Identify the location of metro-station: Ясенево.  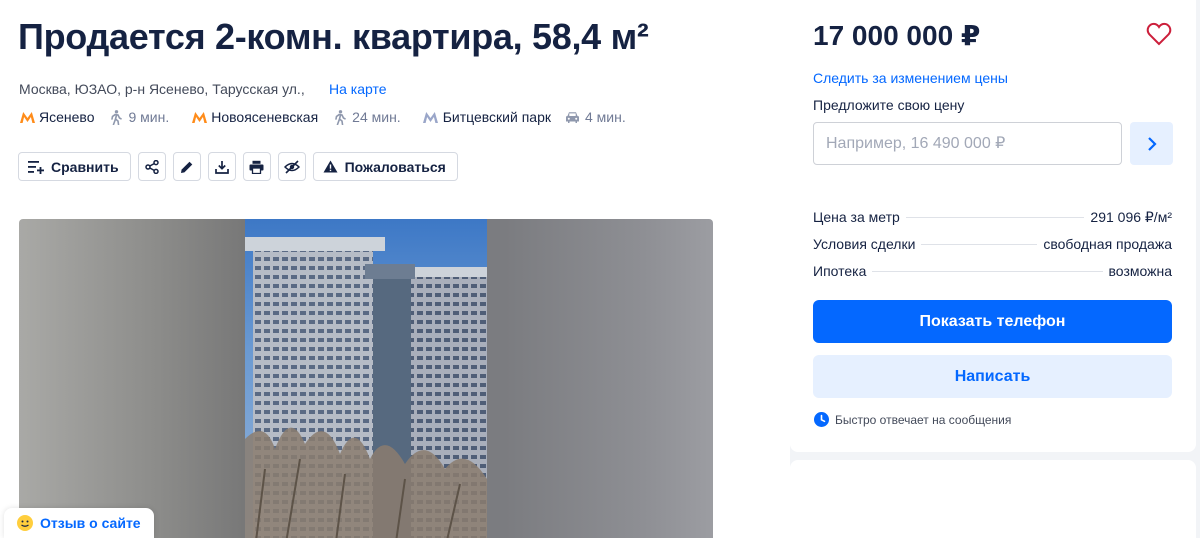
(66, 117).